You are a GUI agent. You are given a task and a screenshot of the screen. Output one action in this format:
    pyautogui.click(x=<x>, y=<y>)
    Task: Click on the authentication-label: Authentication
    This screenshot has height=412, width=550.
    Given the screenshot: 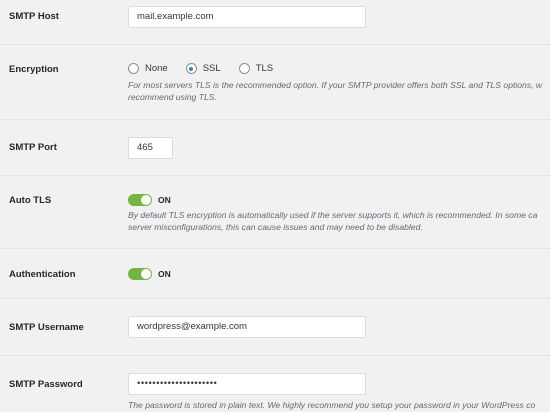 What is the action you would take?
    pyautogui.click(x=42, y=274)
    